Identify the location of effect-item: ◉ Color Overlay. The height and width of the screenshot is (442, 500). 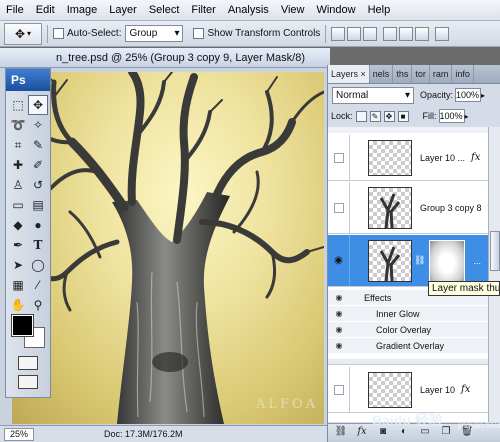
(408, 329).